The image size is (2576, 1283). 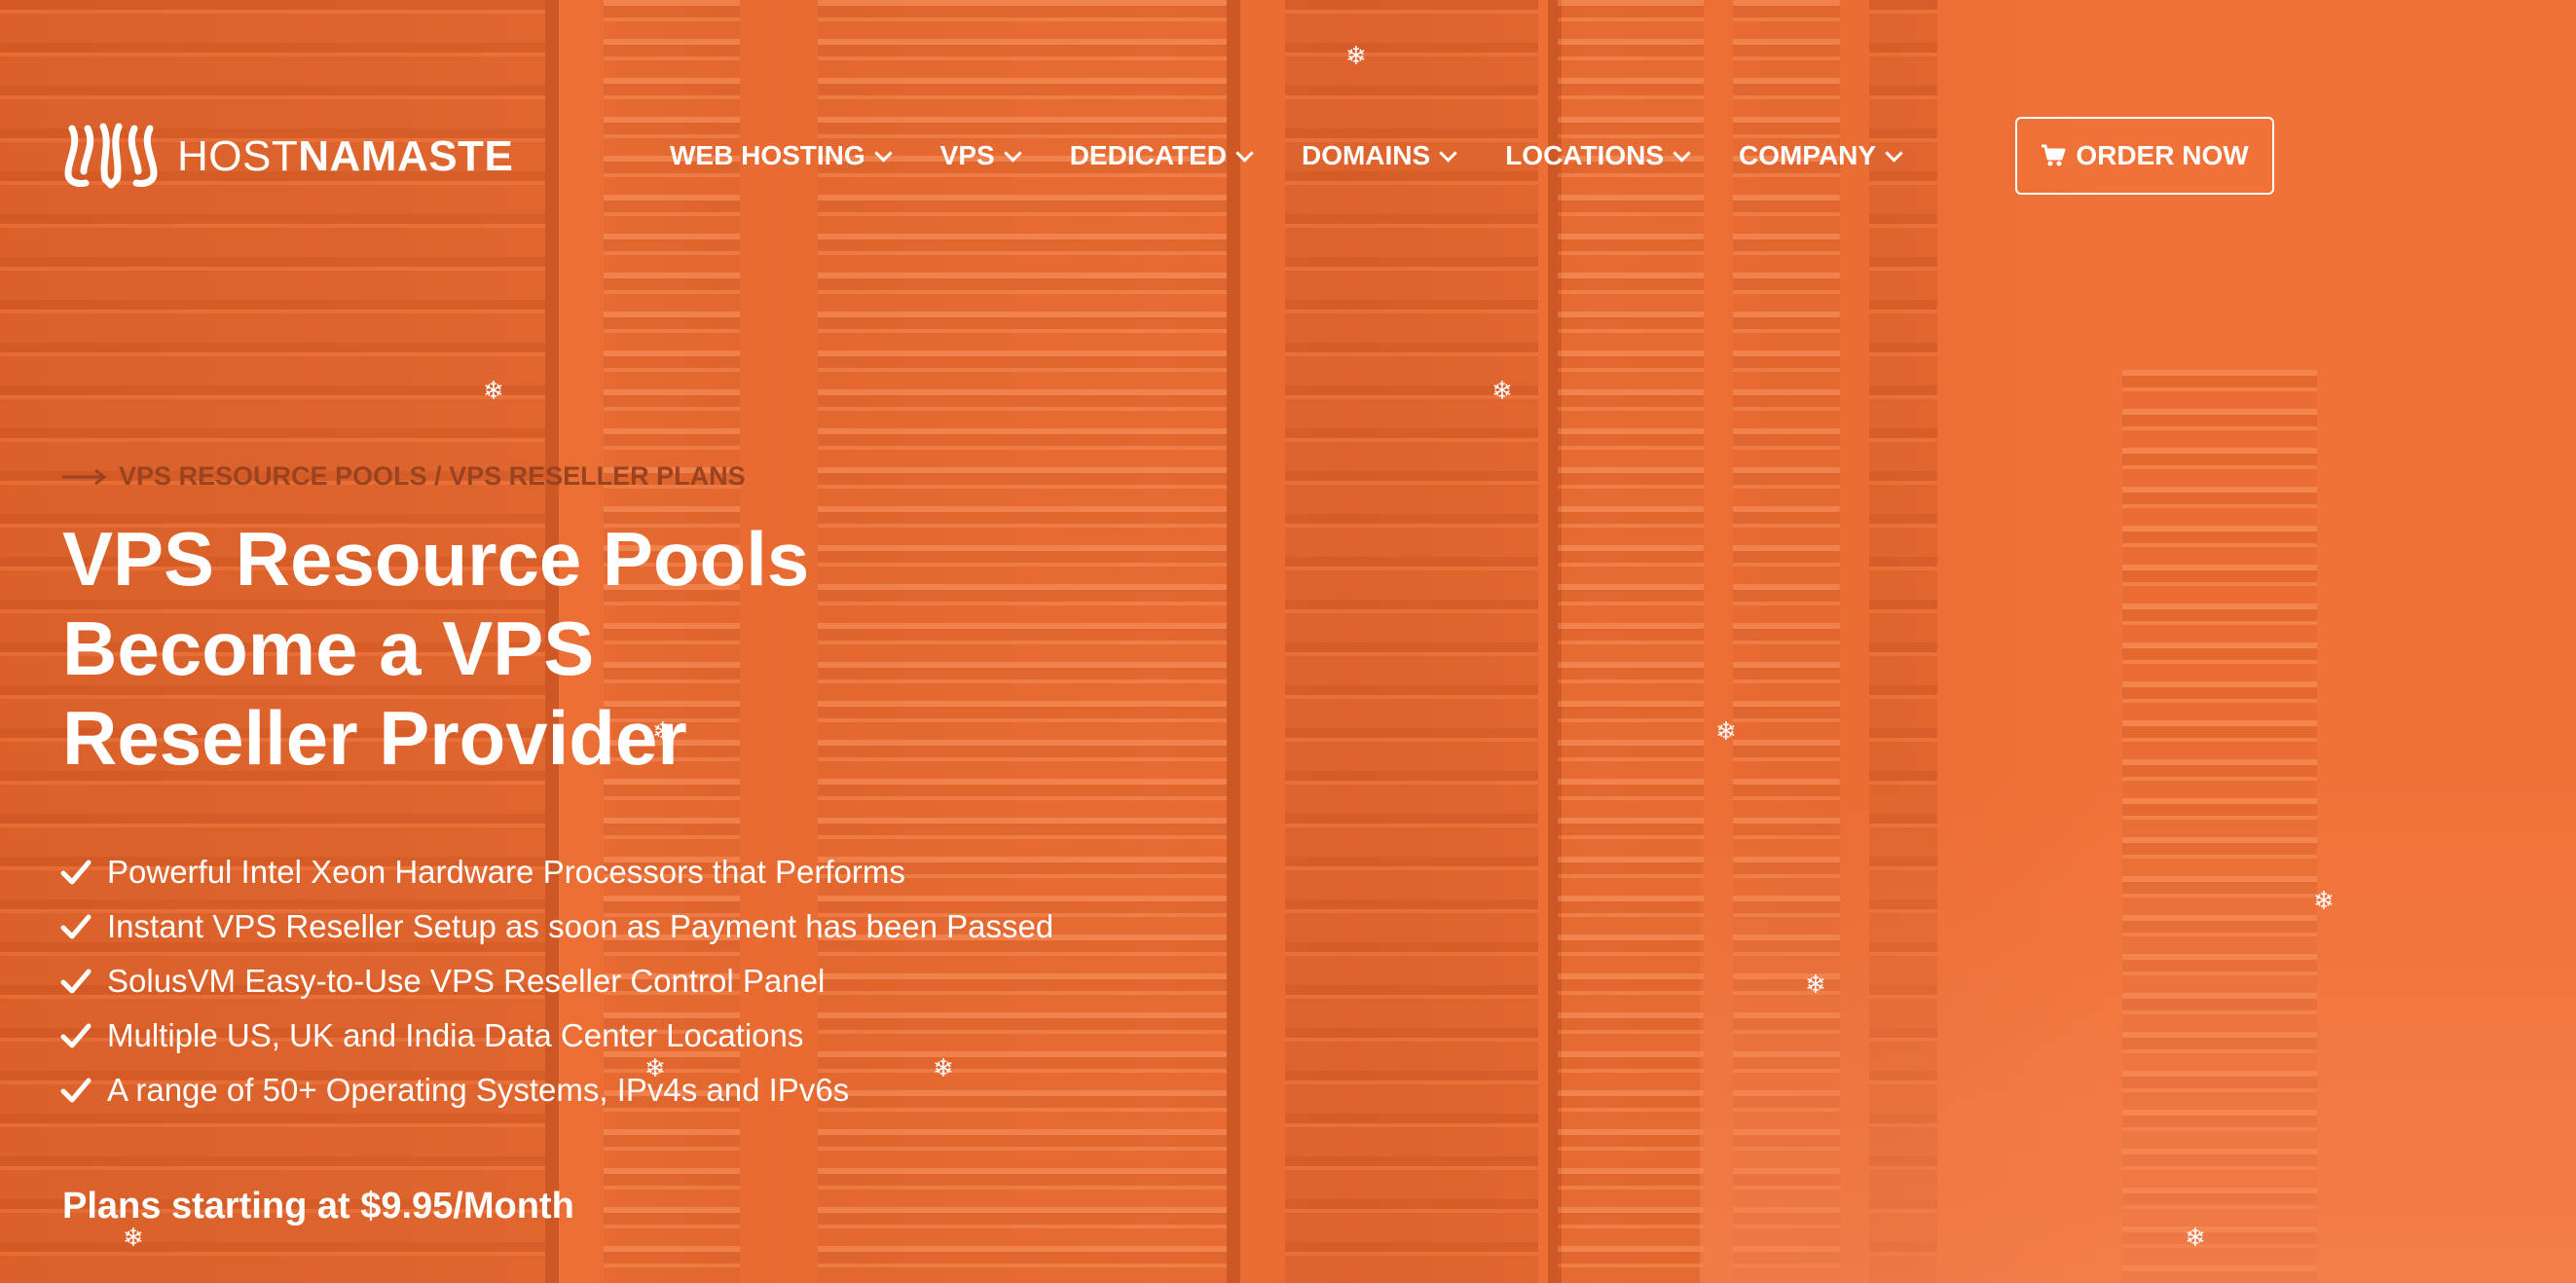 I want to click on nav-item-label: WEB HOSTING, so click(x=767, y=155).